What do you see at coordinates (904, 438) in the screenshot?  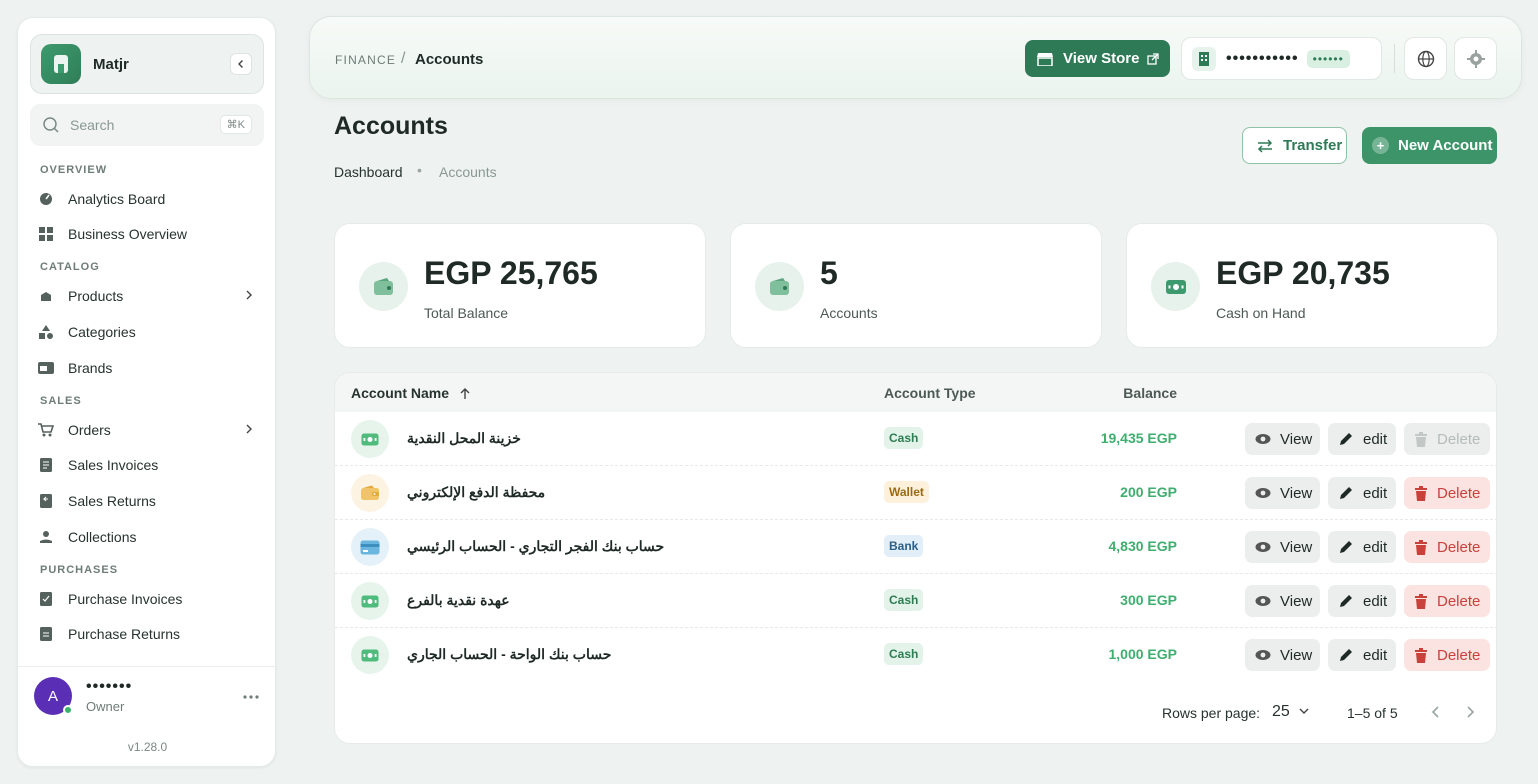 I see `account-type-badge: Cash` at bounding box center [904, 438].